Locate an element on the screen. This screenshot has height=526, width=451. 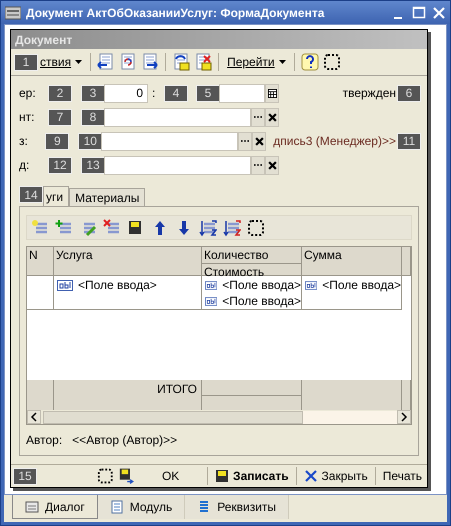
app-icon is located at coordinates (13, 13).